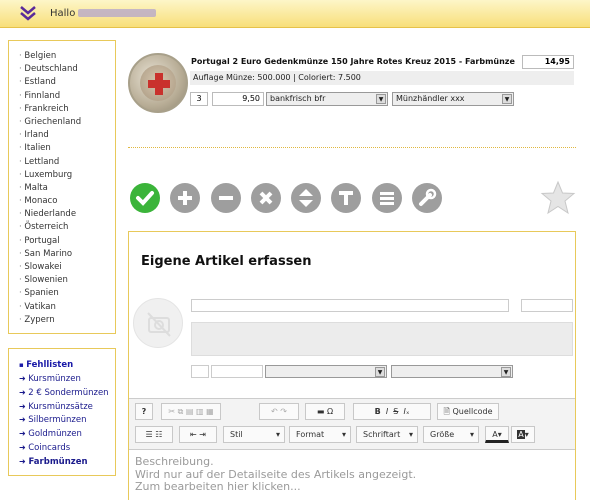 The image size is (590, 500). I want to click on missing-list-link: 2 € Sondermünzen, so click(67, 393).